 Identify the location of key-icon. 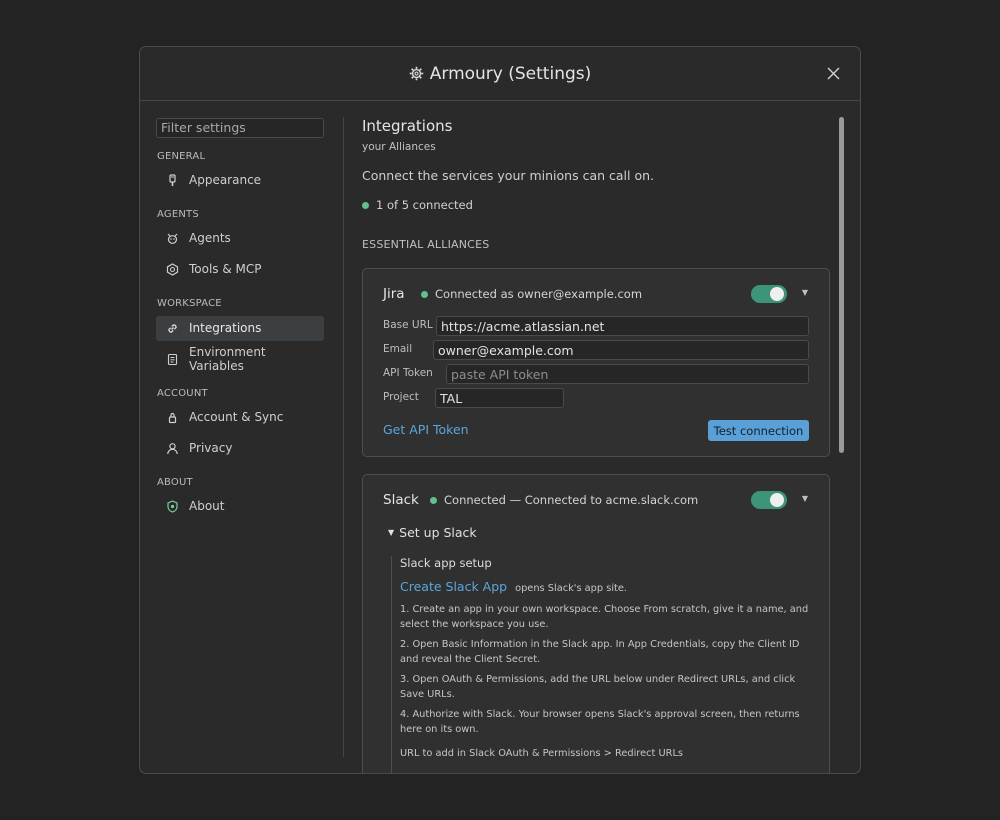
(172, 417).